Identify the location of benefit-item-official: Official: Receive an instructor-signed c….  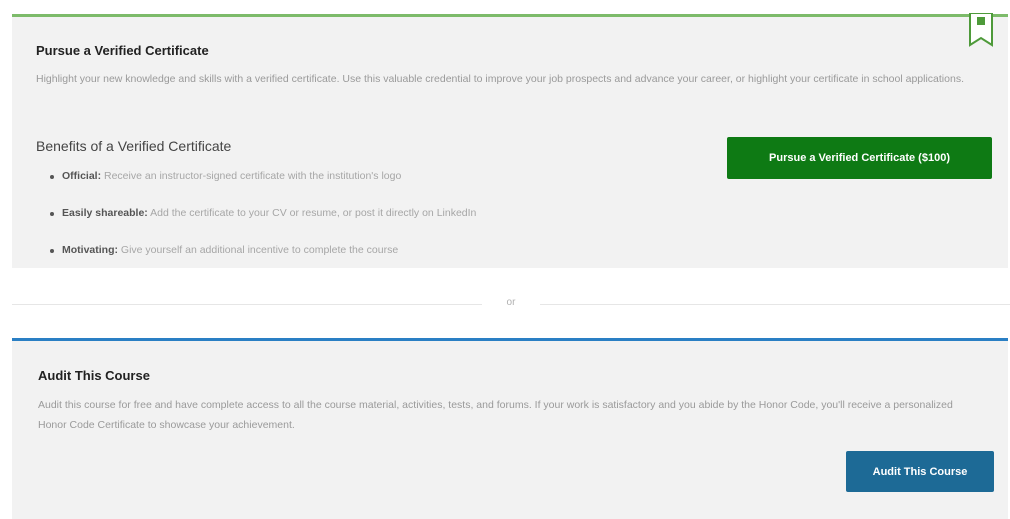
(396, 185).